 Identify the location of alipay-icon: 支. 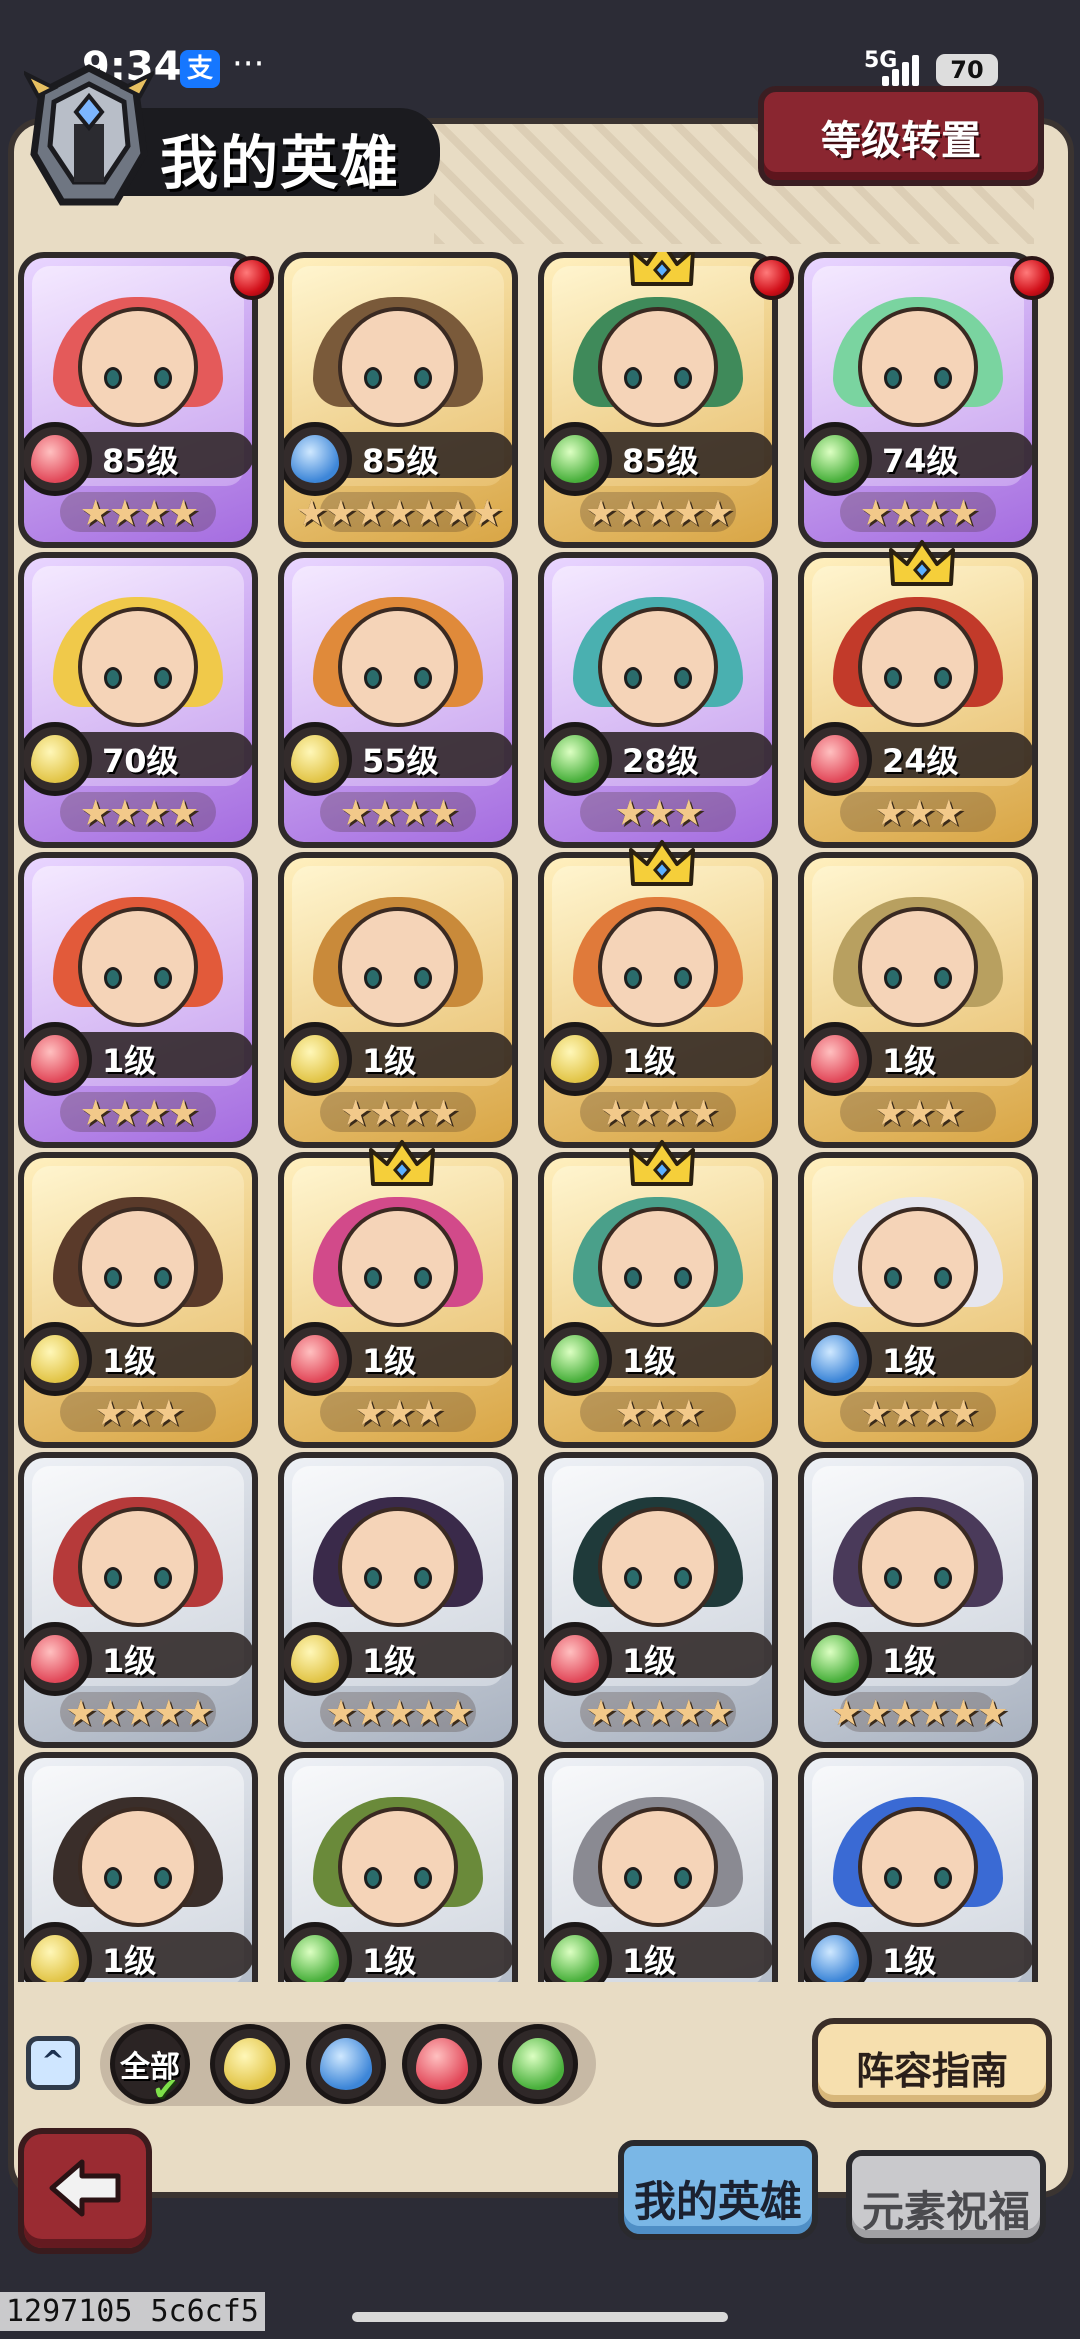
(200, 69).